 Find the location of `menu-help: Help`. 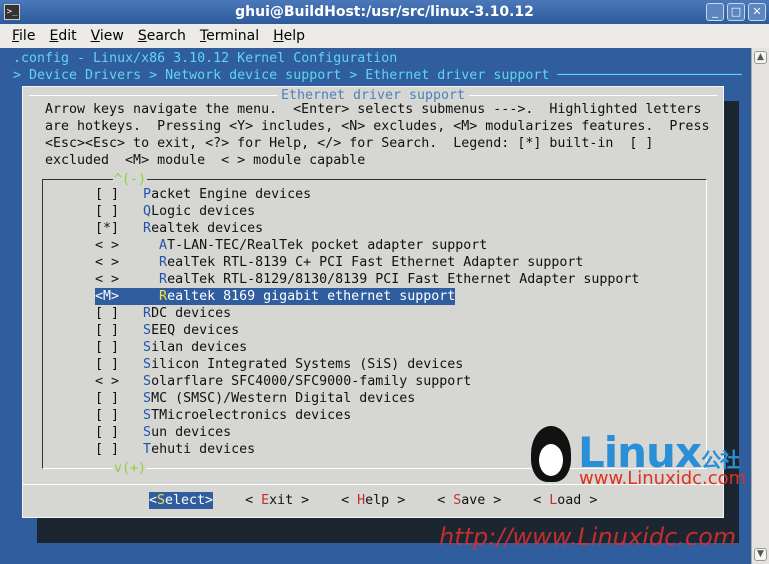

menu-help: Help is located at coordinates (289, 36).